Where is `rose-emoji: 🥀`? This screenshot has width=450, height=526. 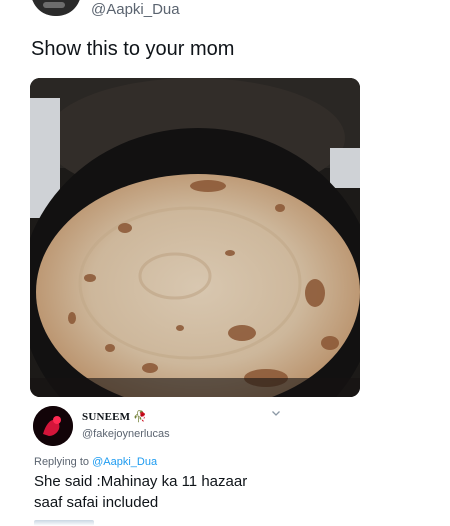 rose-emoji: 🥀 is located at coordinates (140, 417).